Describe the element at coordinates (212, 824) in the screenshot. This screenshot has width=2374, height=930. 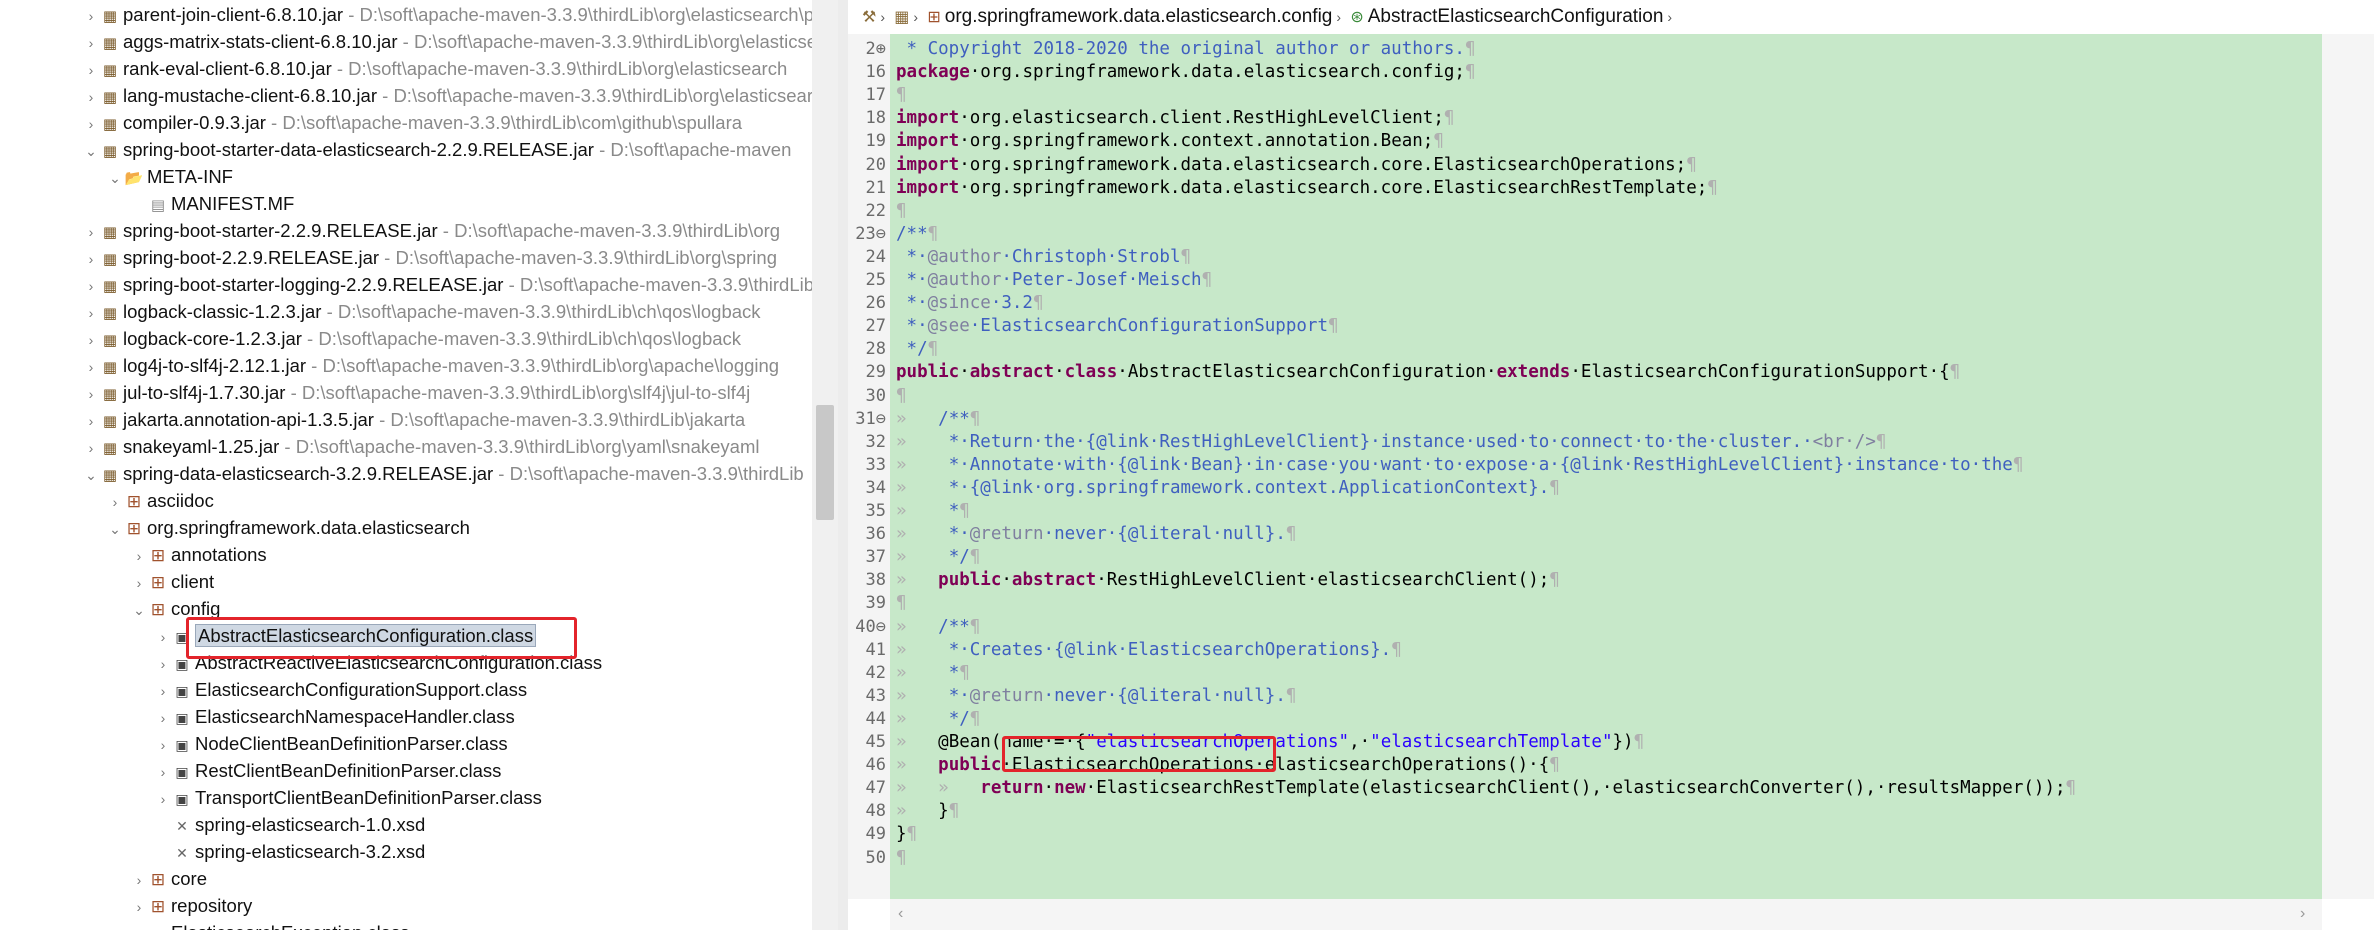
I see `tree-item: ✕ spring-elasticsearch-1.0.xsd` at that location.